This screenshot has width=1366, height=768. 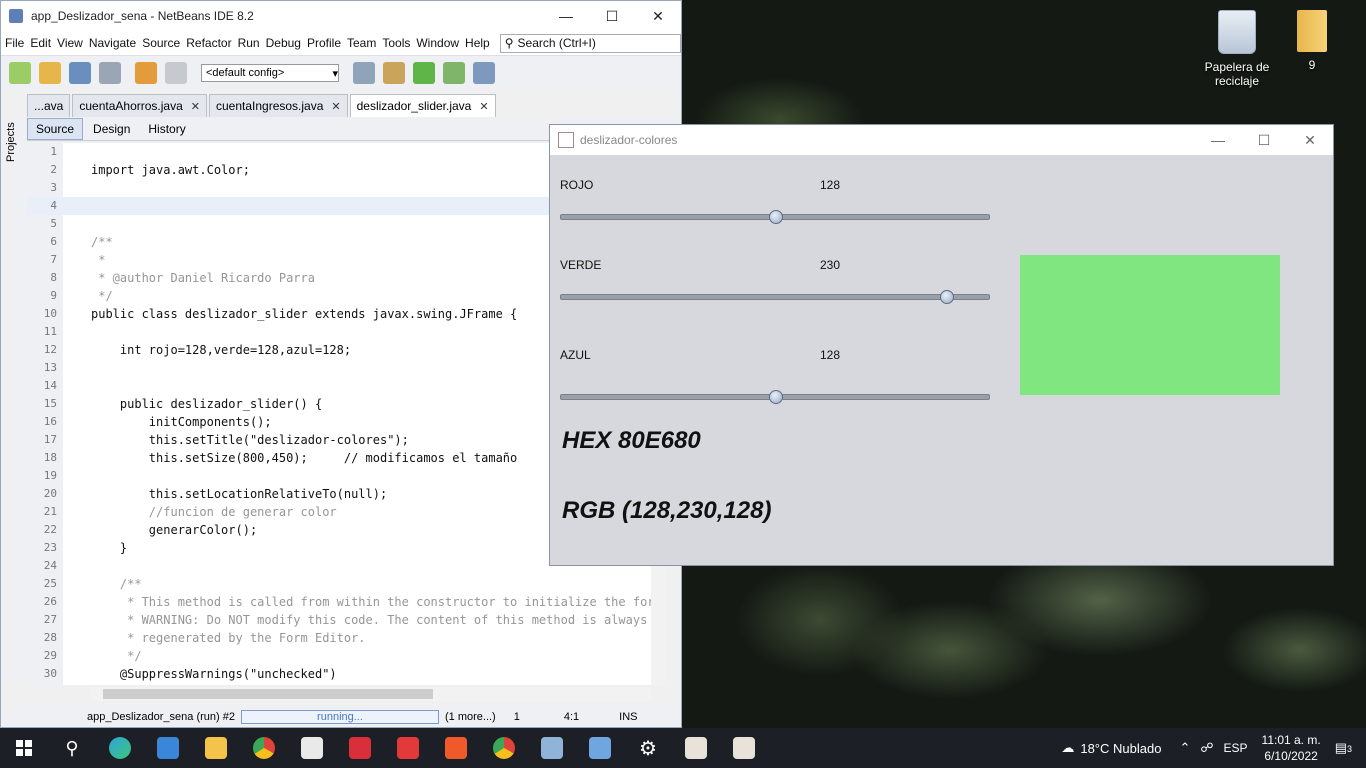 I want to click on code-line: 30 @SuppressWarnings("unchecked"), so click(x=339, y=674).